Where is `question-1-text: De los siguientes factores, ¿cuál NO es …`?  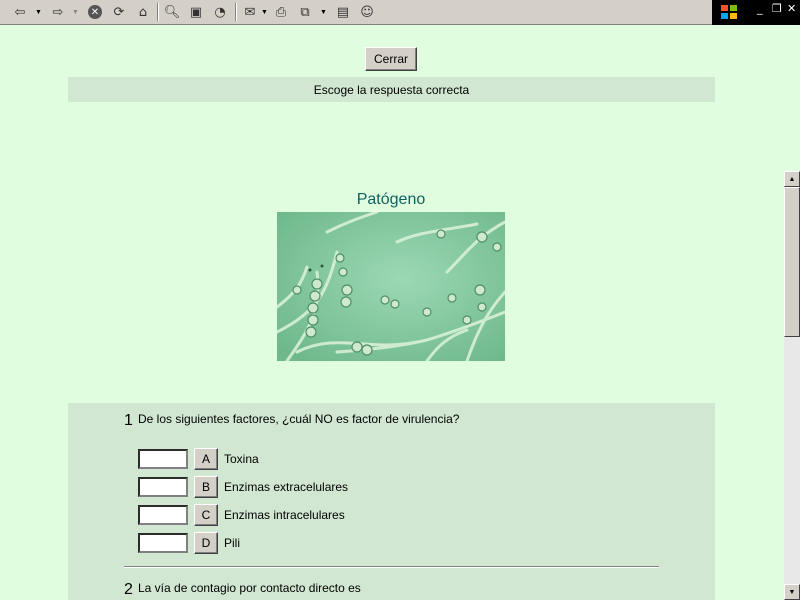
question-1-text: De los siguientes factores, ¿cuál NO es … is located at coordinates (299, 419).